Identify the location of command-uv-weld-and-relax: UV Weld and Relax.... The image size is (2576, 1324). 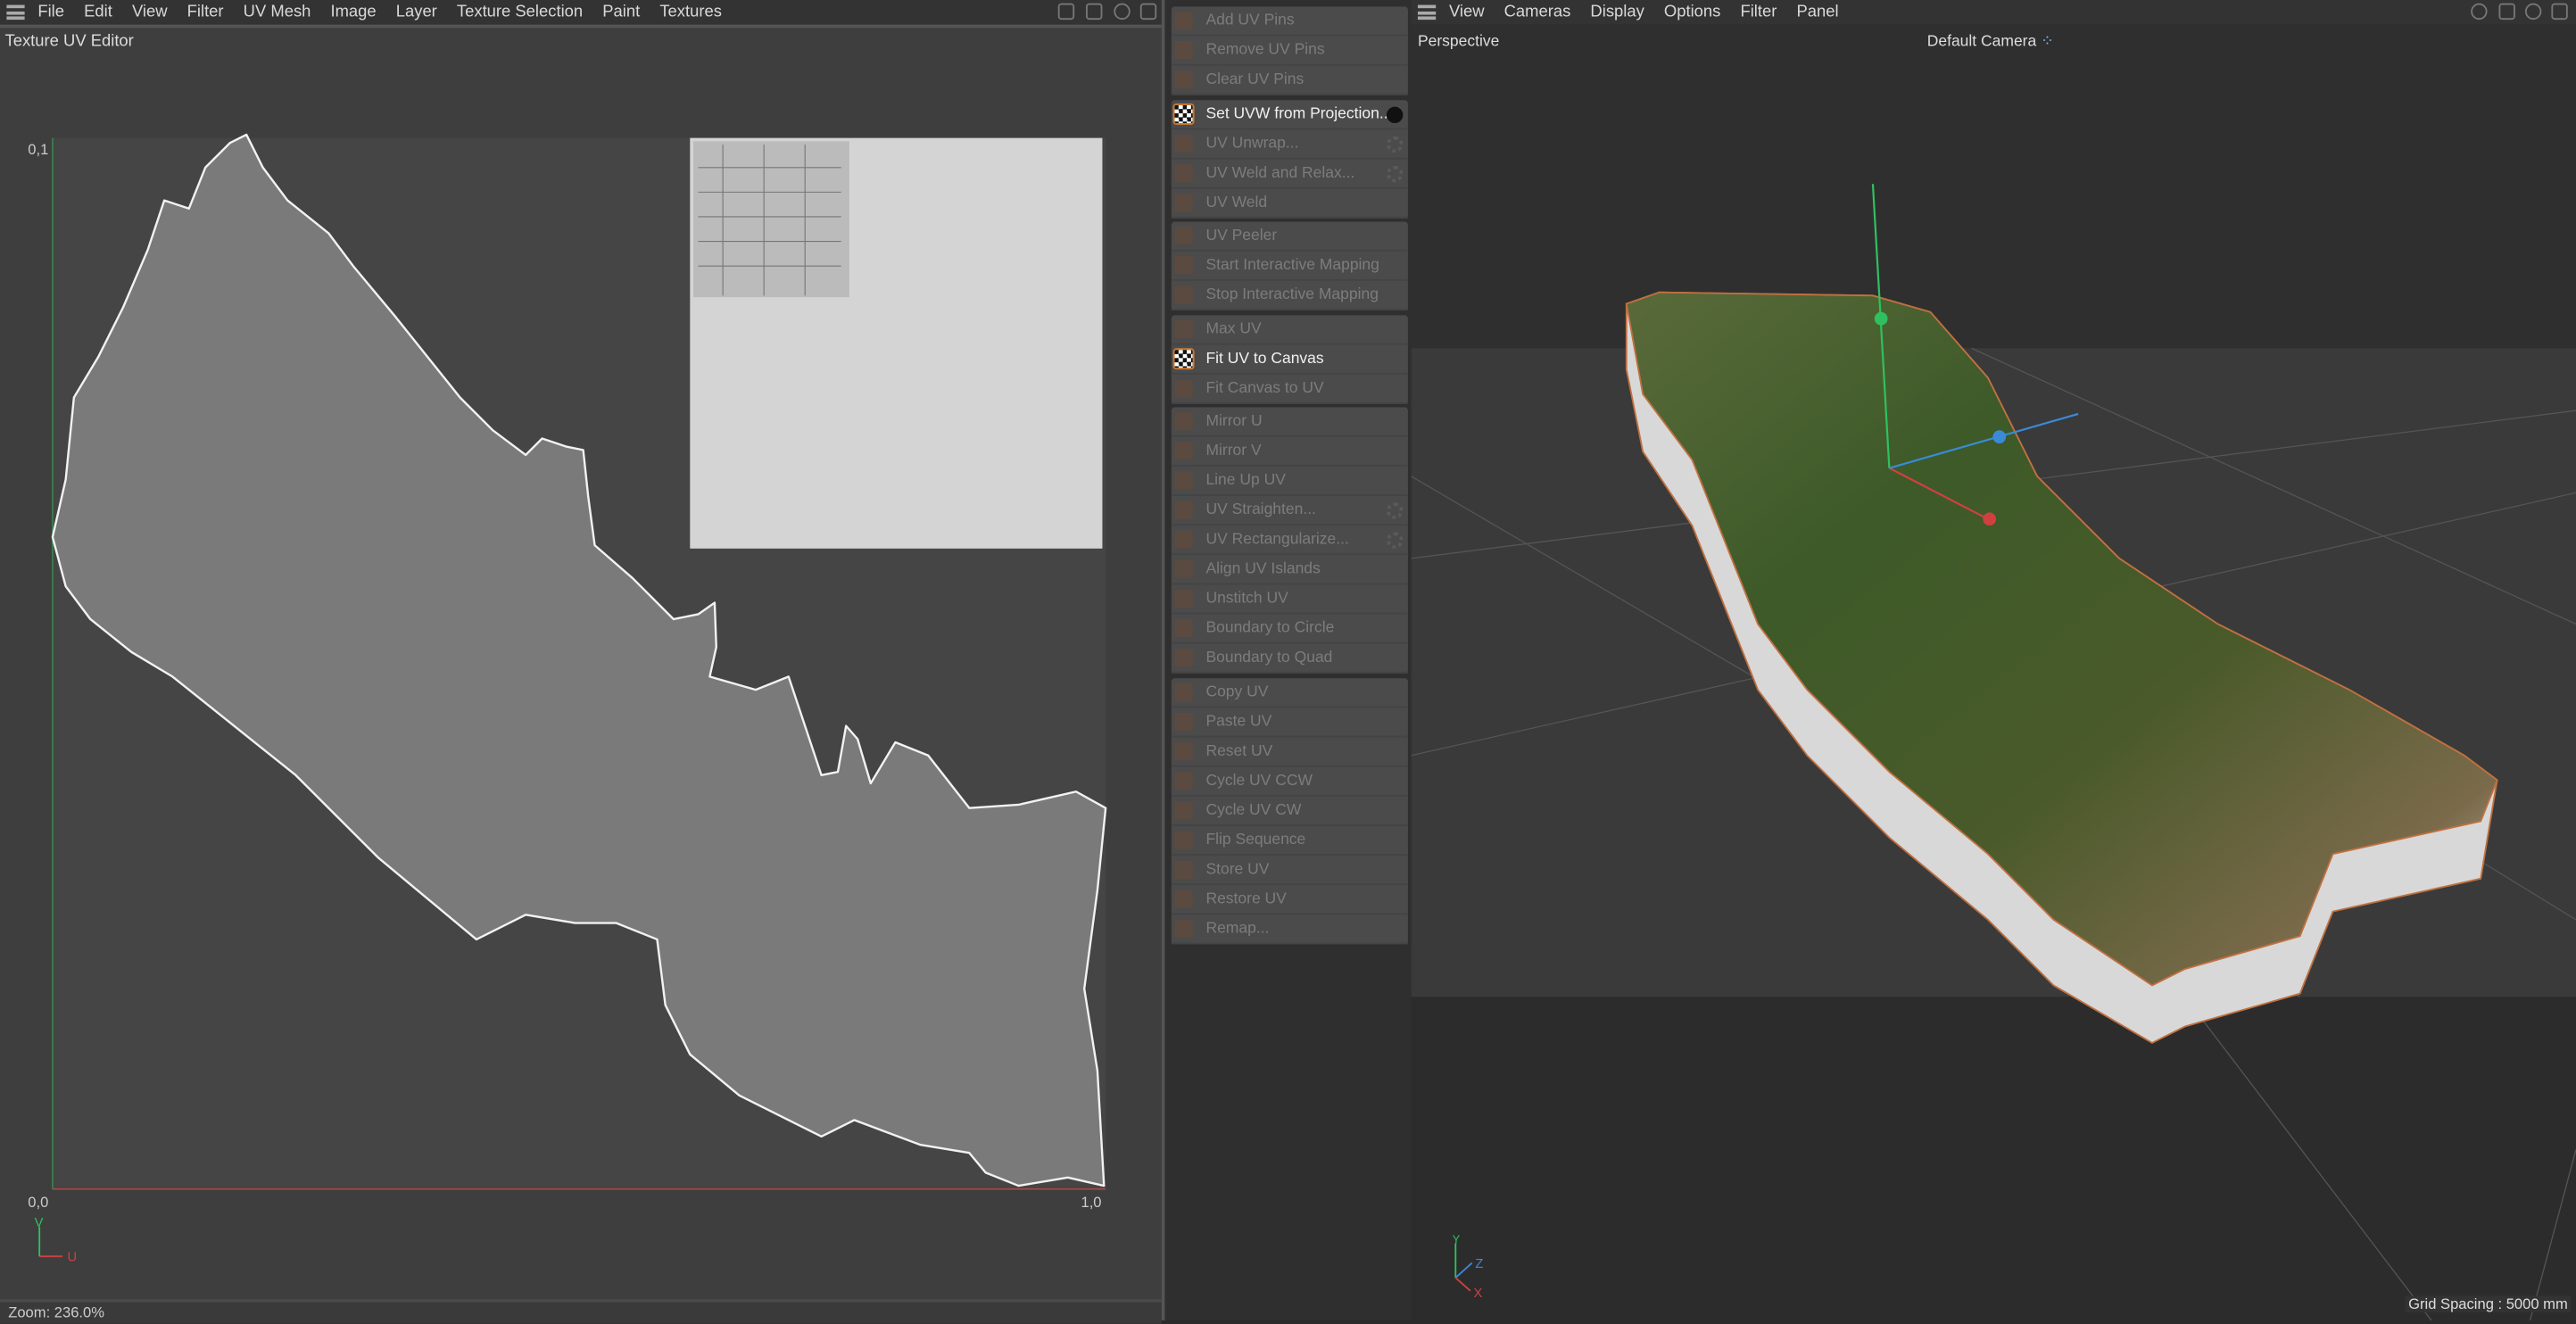
(1289, 174).